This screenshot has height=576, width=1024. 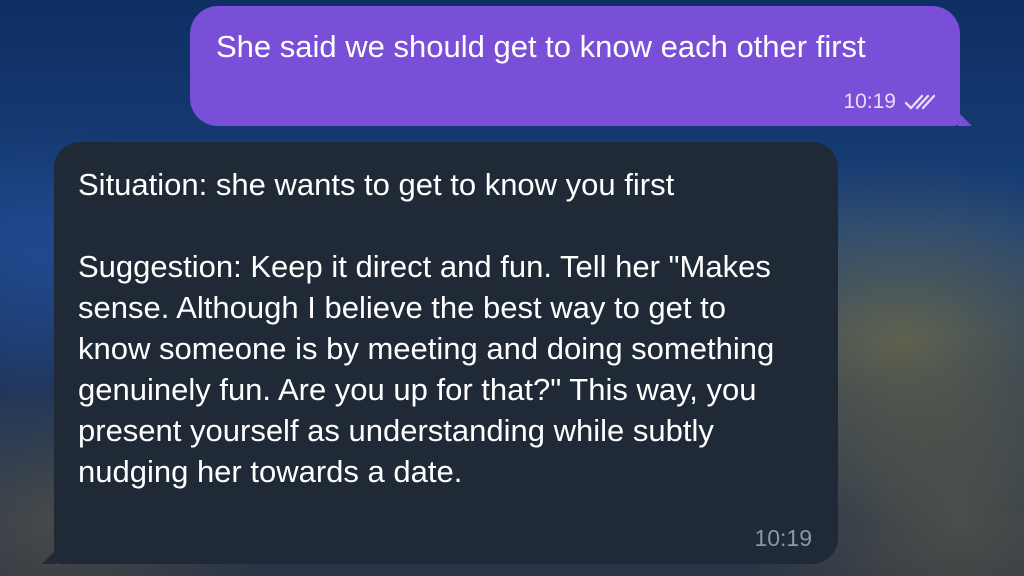 What do you see at coordinates (921, 102) in the screenshot?
I see `double-check-icon` at bounding box center [921, 102].